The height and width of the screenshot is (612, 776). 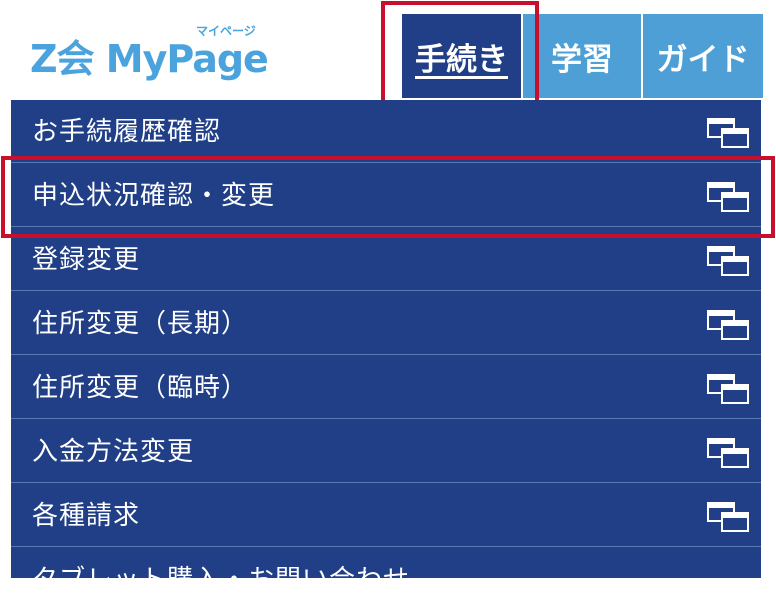 I want to click on menu-item-payment-method: 入金方法変更, so click(x=386, y=451).